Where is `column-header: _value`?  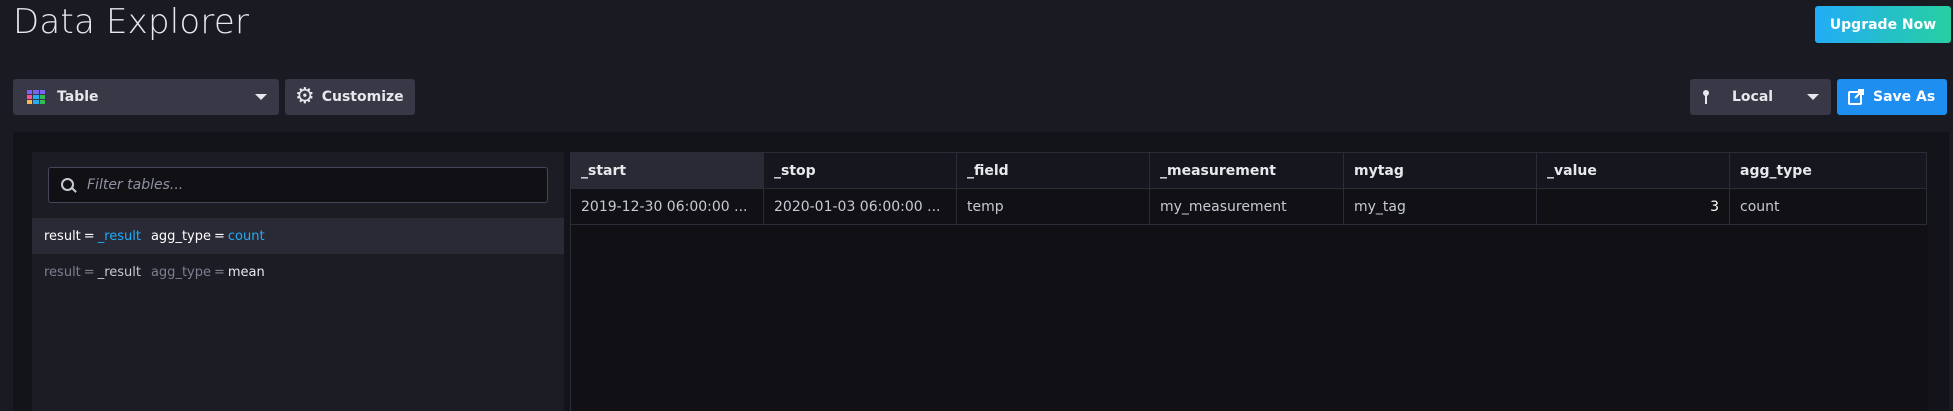 column-header: _value is located at coordinates (1633, 170).